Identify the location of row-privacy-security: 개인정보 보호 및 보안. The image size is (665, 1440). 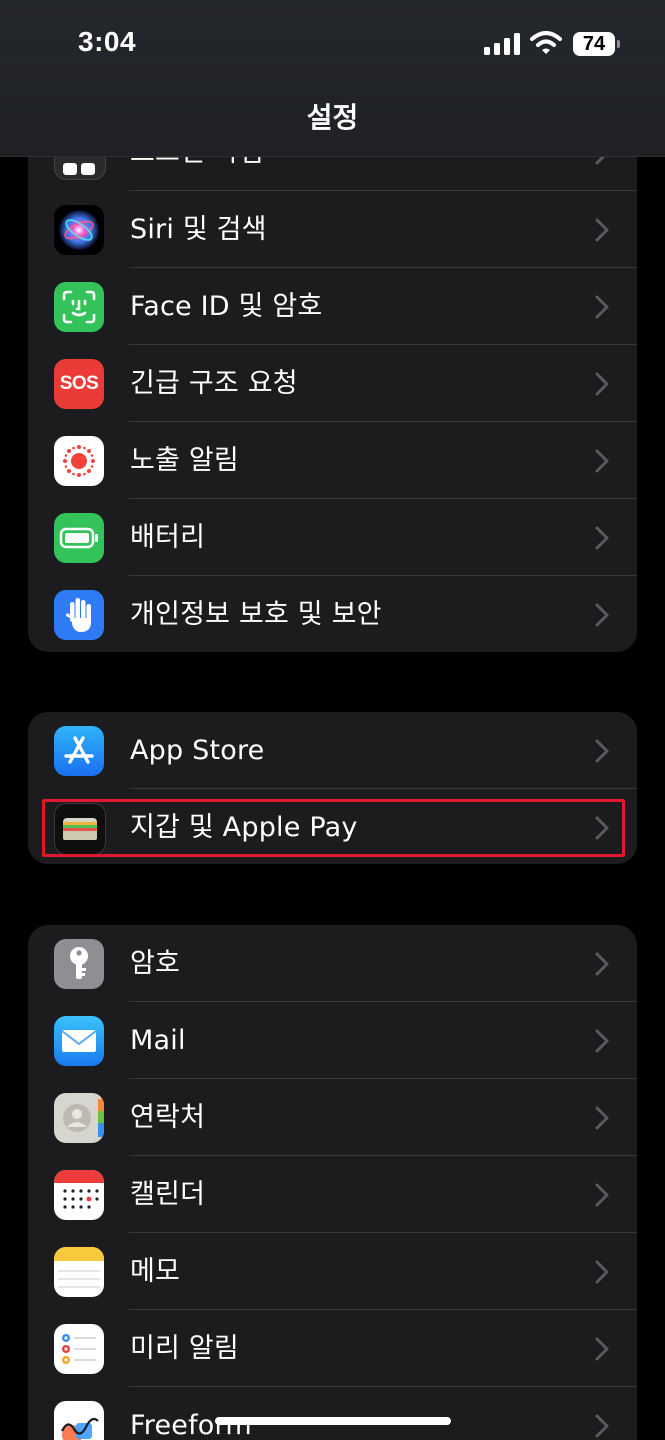
(332, 614).